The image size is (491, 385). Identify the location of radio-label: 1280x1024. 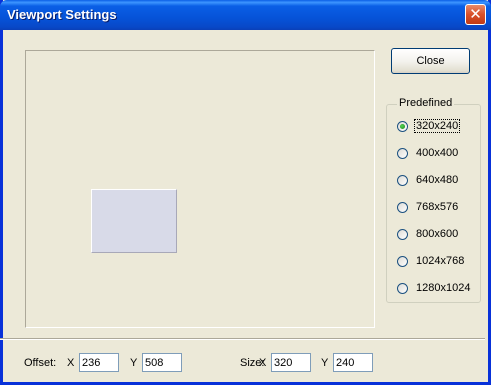
(443, 288).